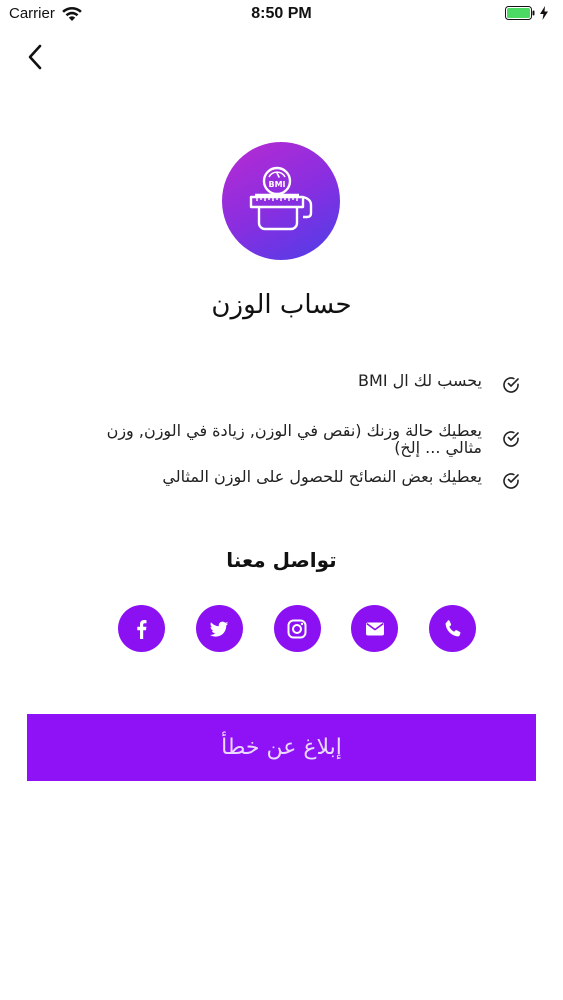 This screenshot has height=1000, width=563. I want to click on status-bar: Carrier 8:50 PM, so click(281, 15).